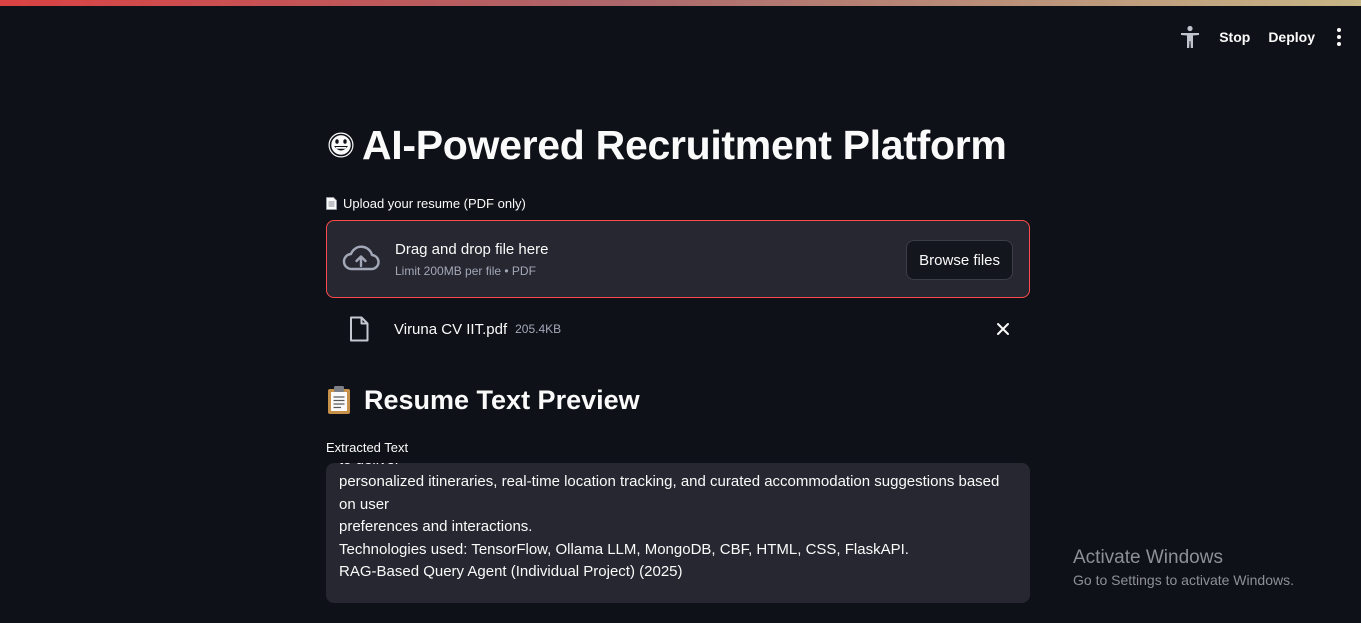 The height and width of the screenshot is (623, 1361). What do you see at coordinates (502, 399) in the screenshot?
I see `section-heading-text: Resume Text Preview` at bounding box center [502, 399].